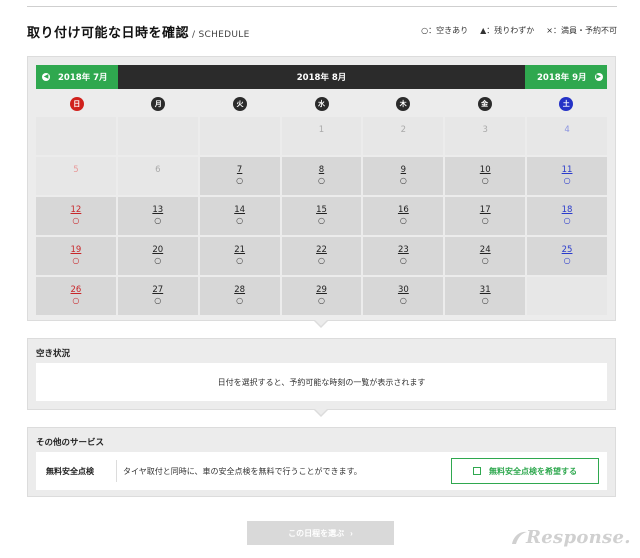 The height and width of the screenshot is (558, 640). What do you see at coordinates (83, 78) in the screenshot?
I see `prev-month-label: 2018年 7月` at bounding box center [83, 78].